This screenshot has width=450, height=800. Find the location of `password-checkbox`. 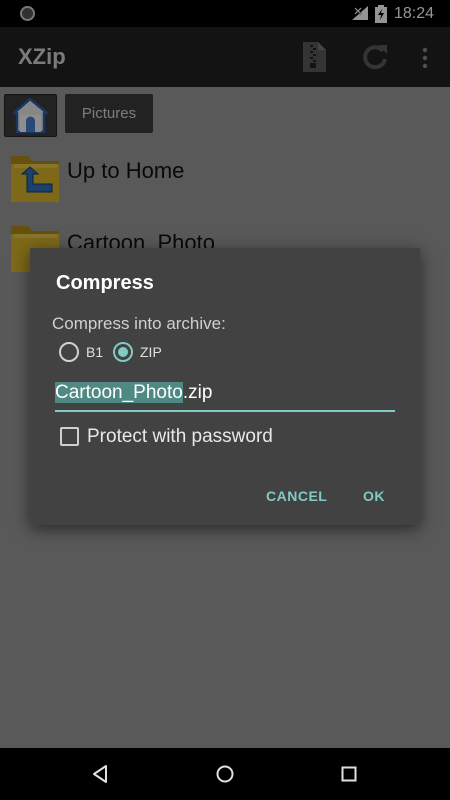

password-checkbox is located at coordinates (69, 436).